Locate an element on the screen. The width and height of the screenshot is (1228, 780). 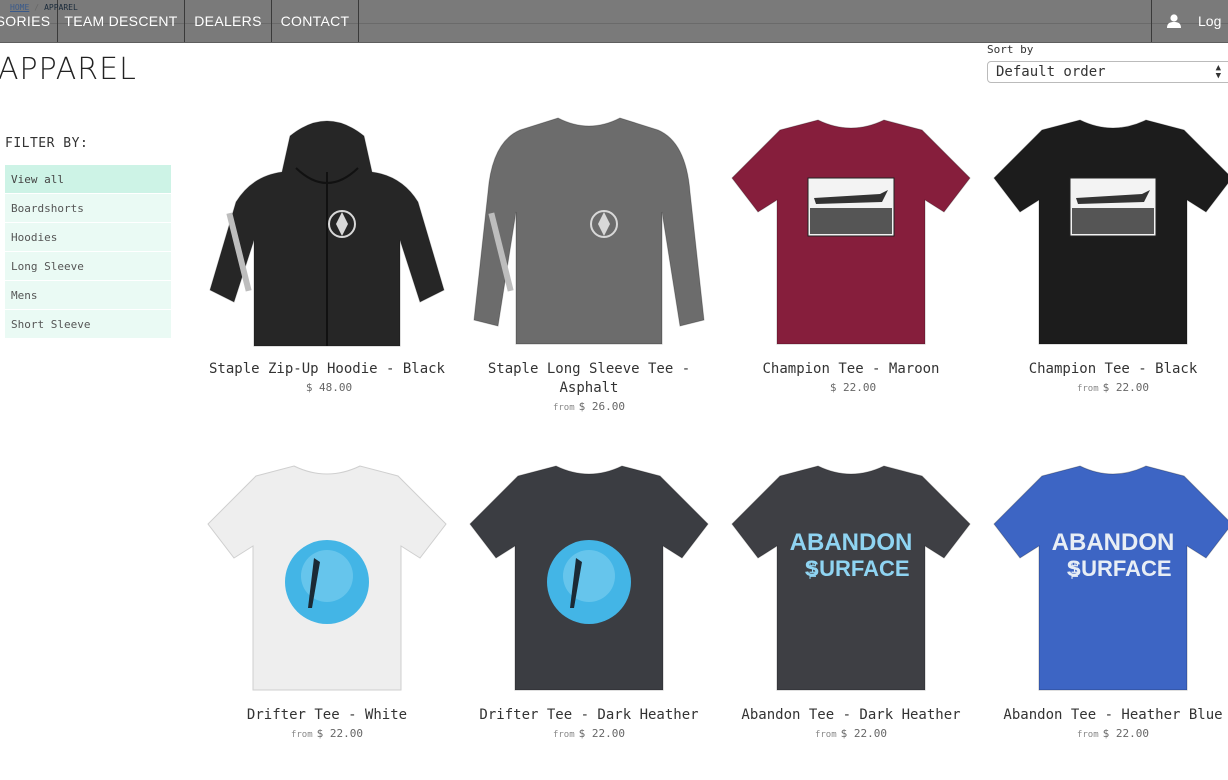
product-card: Champion Tee - Black from $ 22.00 is located at coordinates (1105, 253).